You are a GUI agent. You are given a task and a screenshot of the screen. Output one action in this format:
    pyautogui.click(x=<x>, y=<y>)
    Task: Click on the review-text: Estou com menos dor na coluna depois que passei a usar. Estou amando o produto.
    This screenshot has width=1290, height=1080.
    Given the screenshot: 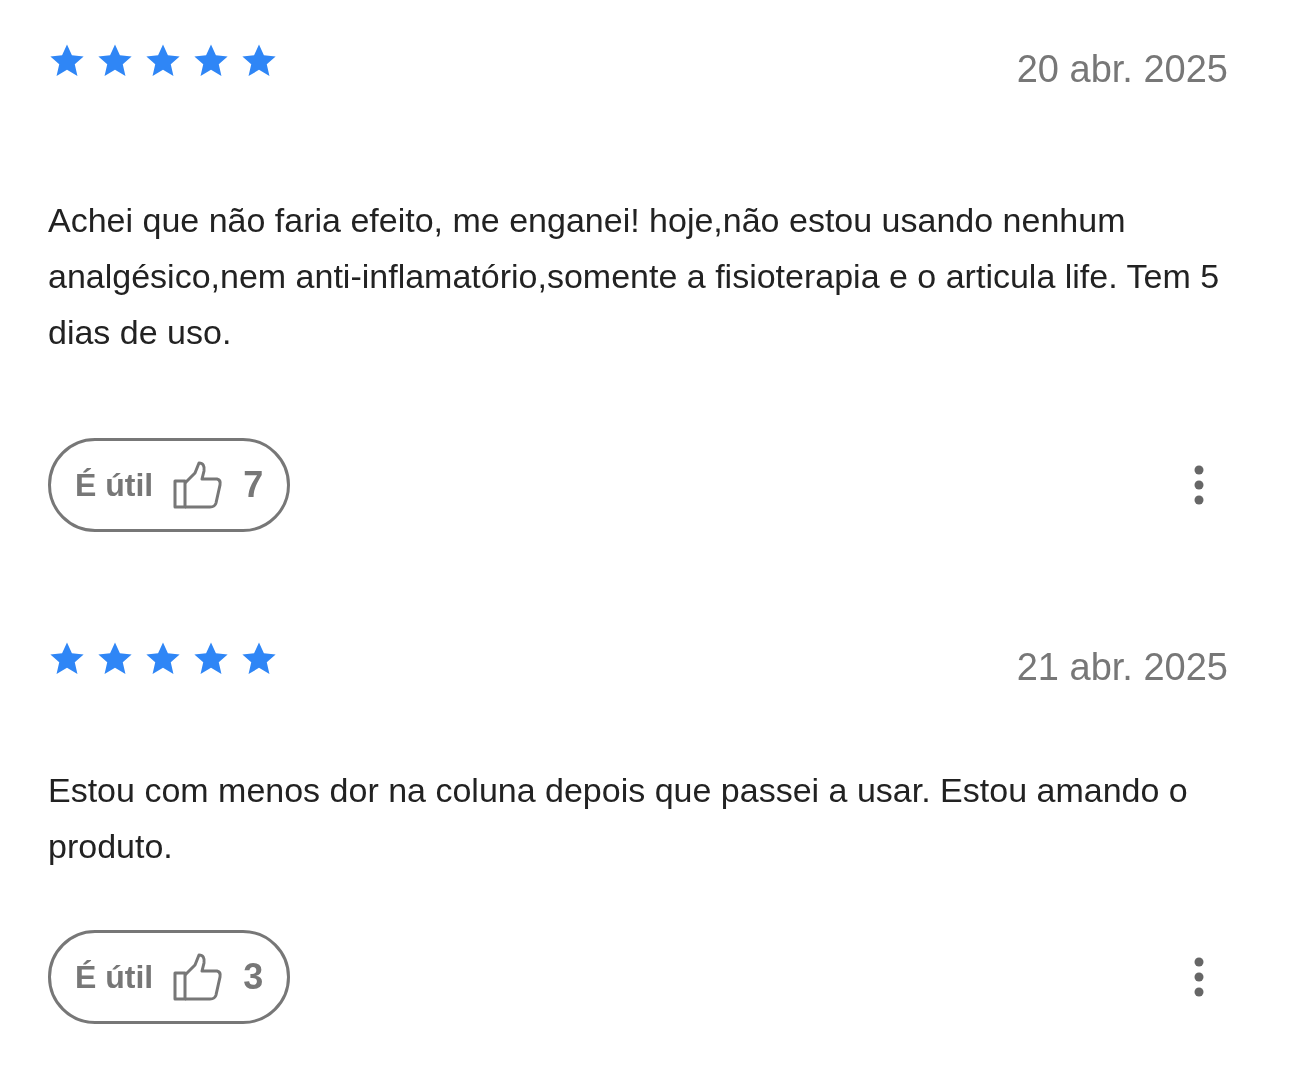 What is the action you would take?
    pyautogui.click(x=618, y=818)
    